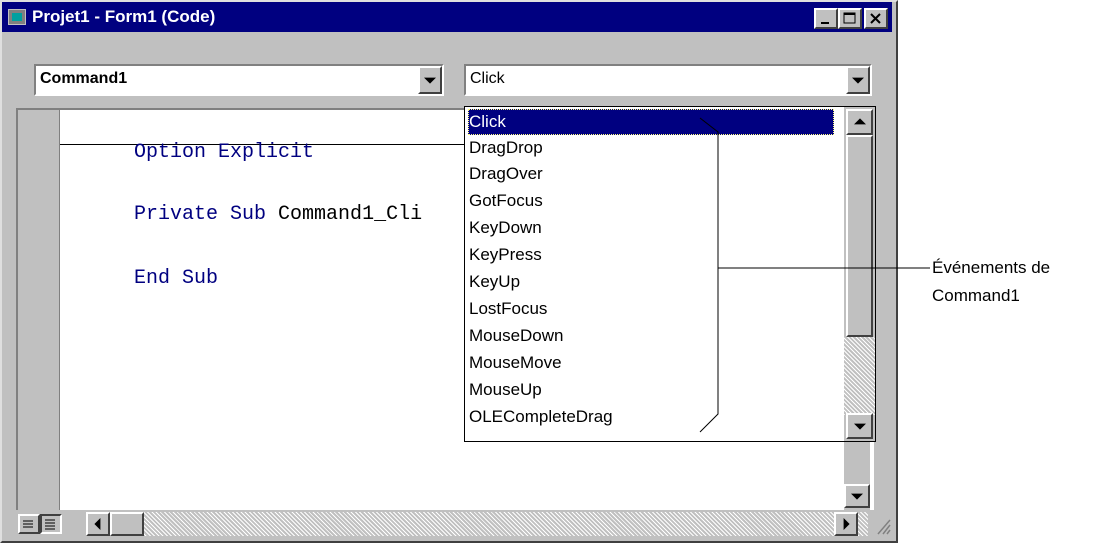  Describe the element at coordinates (991, 267) in the screenshot. I see `annotation-line-1: Événements de` at that location.